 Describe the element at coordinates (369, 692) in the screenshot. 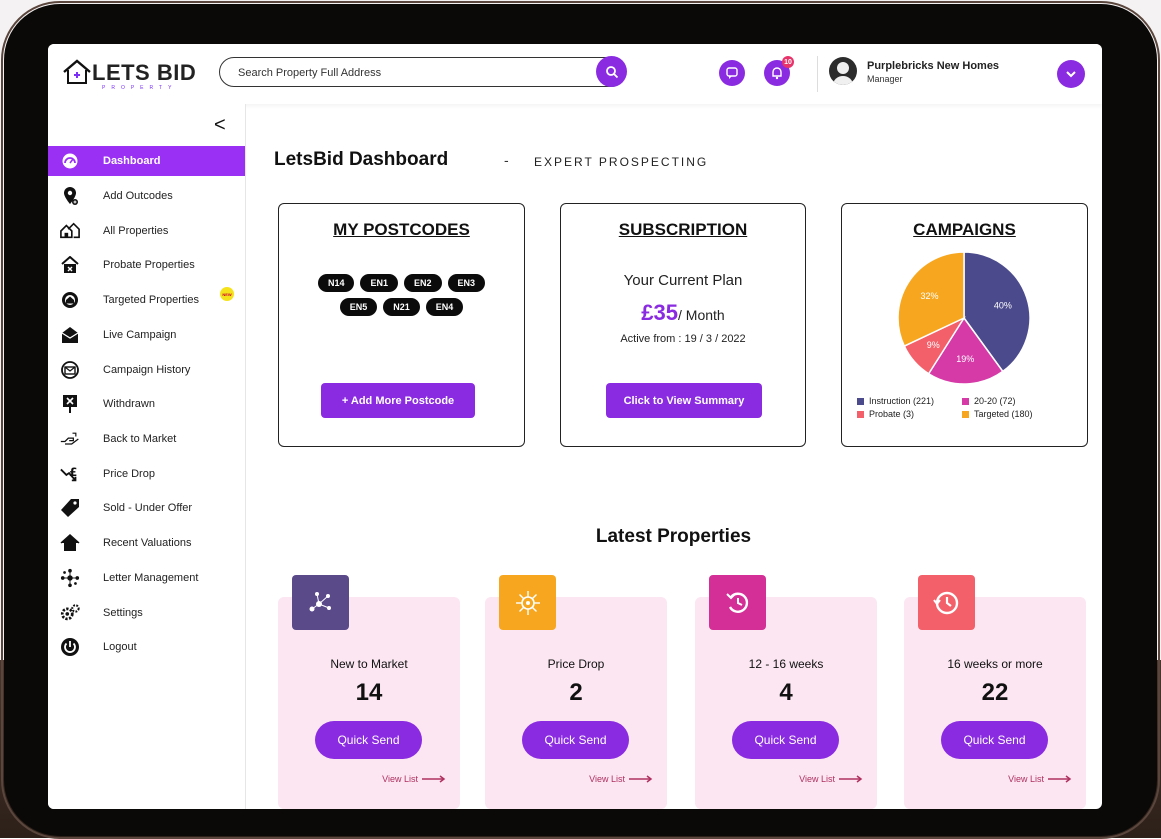

I see `property-card-new-to-market: New to Market 14 Quick Send View List` at that location.